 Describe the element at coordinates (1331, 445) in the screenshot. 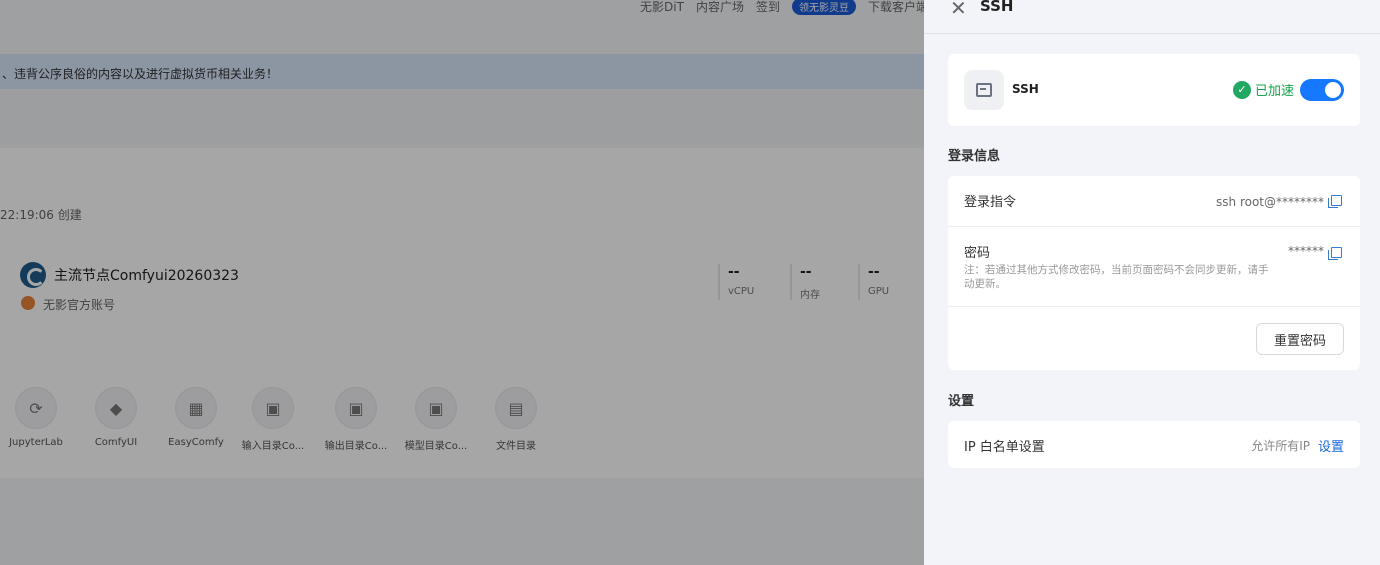

I see `ip-whitelist-settings-link: 设置` at that location.